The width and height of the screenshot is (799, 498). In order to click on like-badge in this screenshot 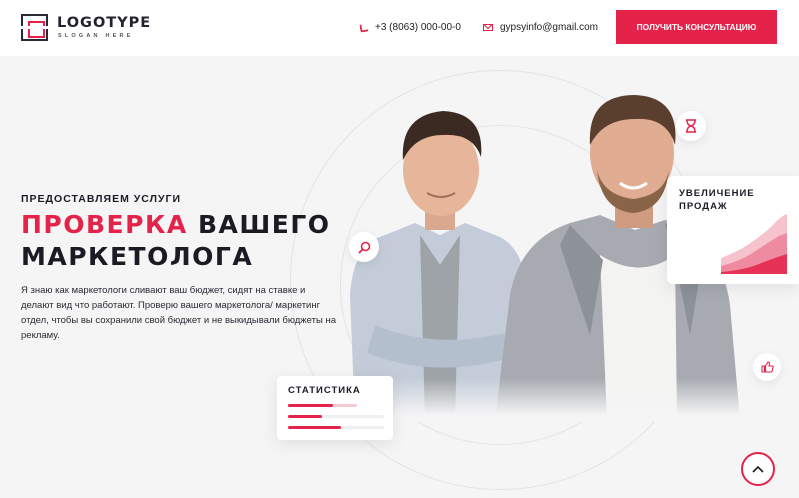, I will do `click(767, 367)`.